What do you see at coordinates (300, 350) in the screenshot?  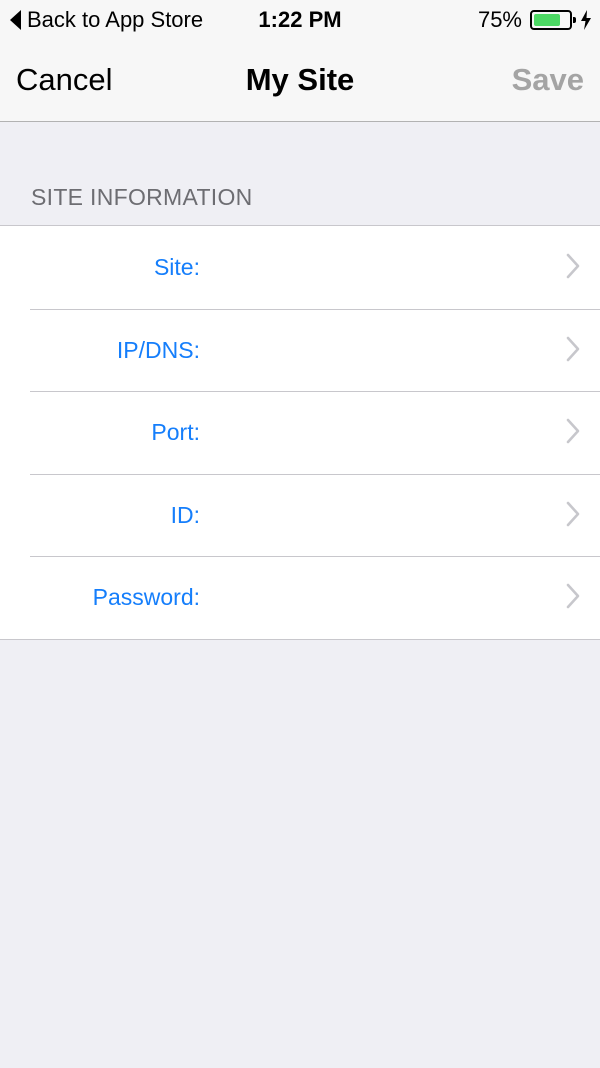 I see `row-ip-dns: IP/DNS:` at bounding box center [300, 350].